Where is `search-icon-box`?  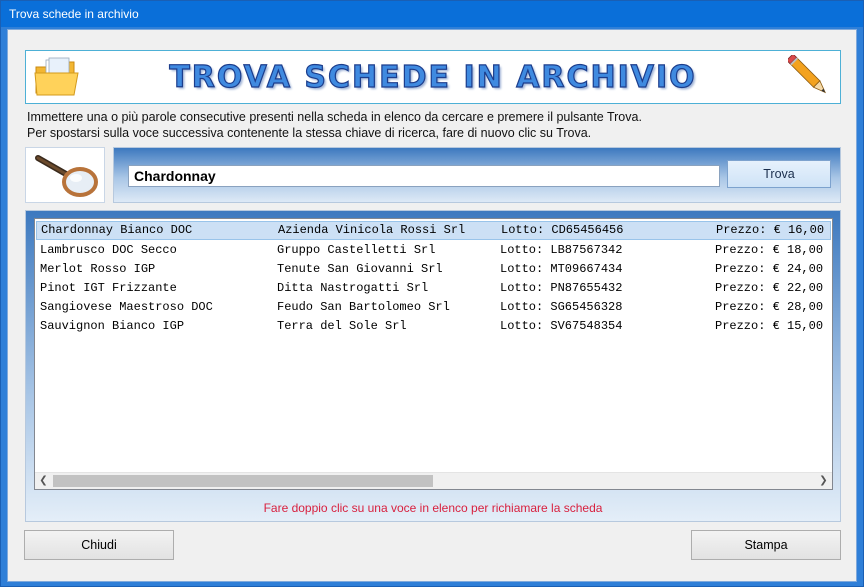
search-icon-box is located at coordinates (65, 175).